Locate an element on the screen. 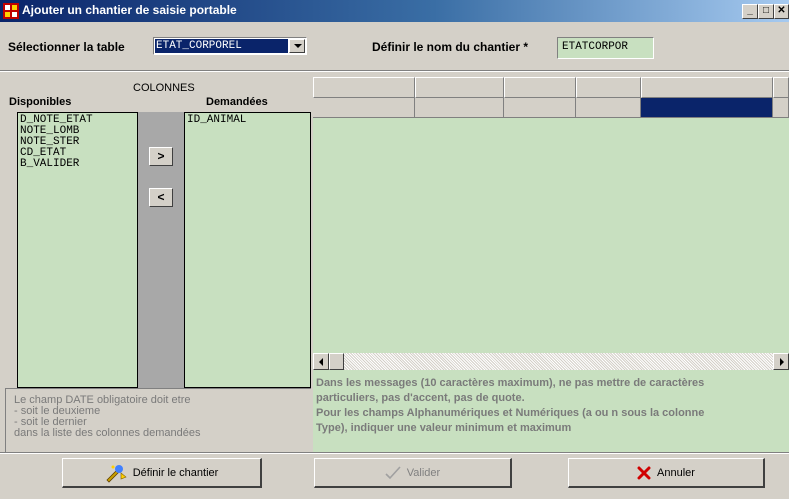 This screenshot has height=499, width=789. wizard-icon is located at coordinates (116, 473).